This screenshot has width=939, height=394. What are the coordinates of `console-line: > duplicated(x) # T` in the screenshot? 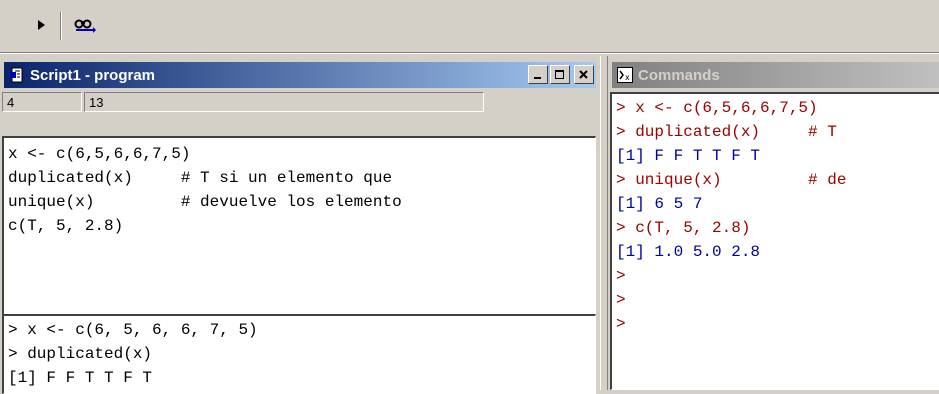 It's located at (726, 132).